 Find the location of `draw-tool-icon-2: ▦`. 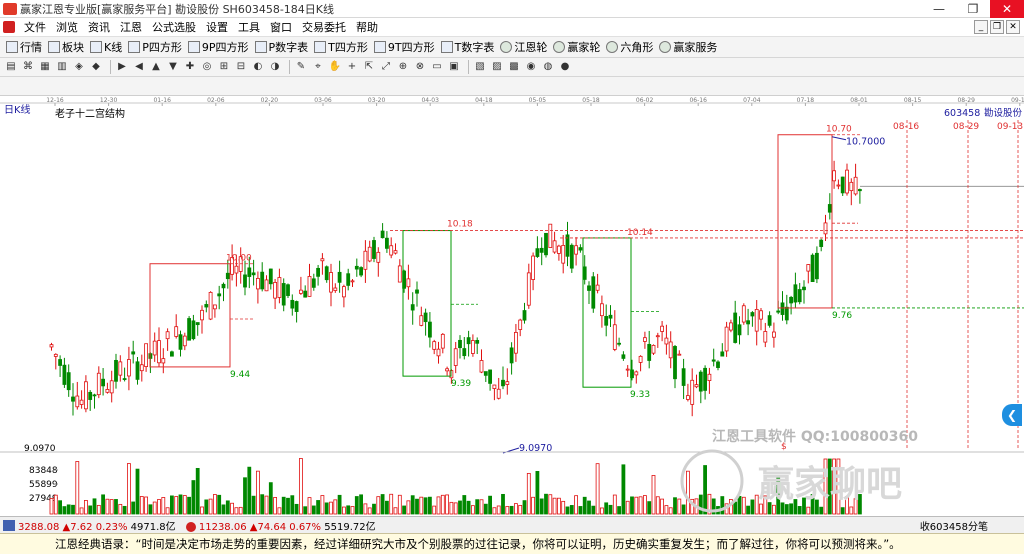

draw-tool-icon-2: ▦ is located at coordinates (45, 67).